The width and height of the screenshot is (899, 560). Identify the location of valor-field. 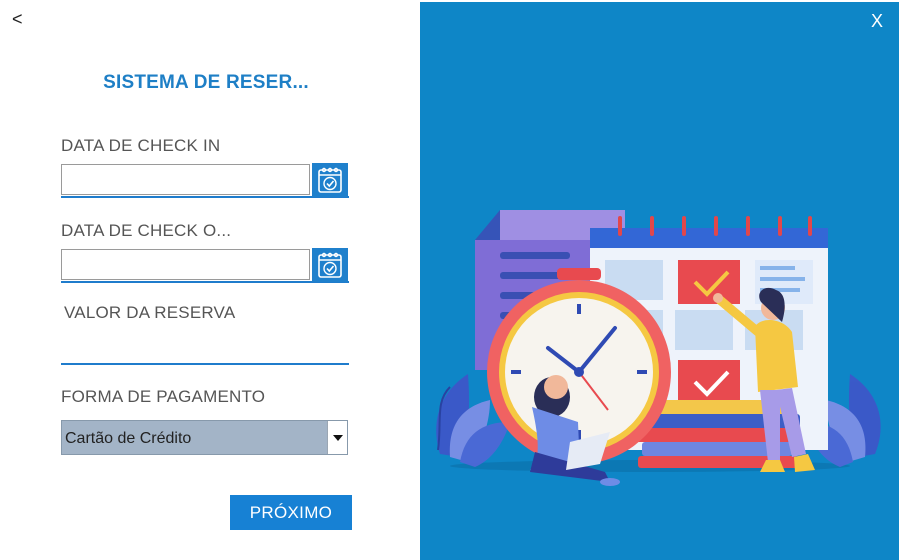
(205, 348).